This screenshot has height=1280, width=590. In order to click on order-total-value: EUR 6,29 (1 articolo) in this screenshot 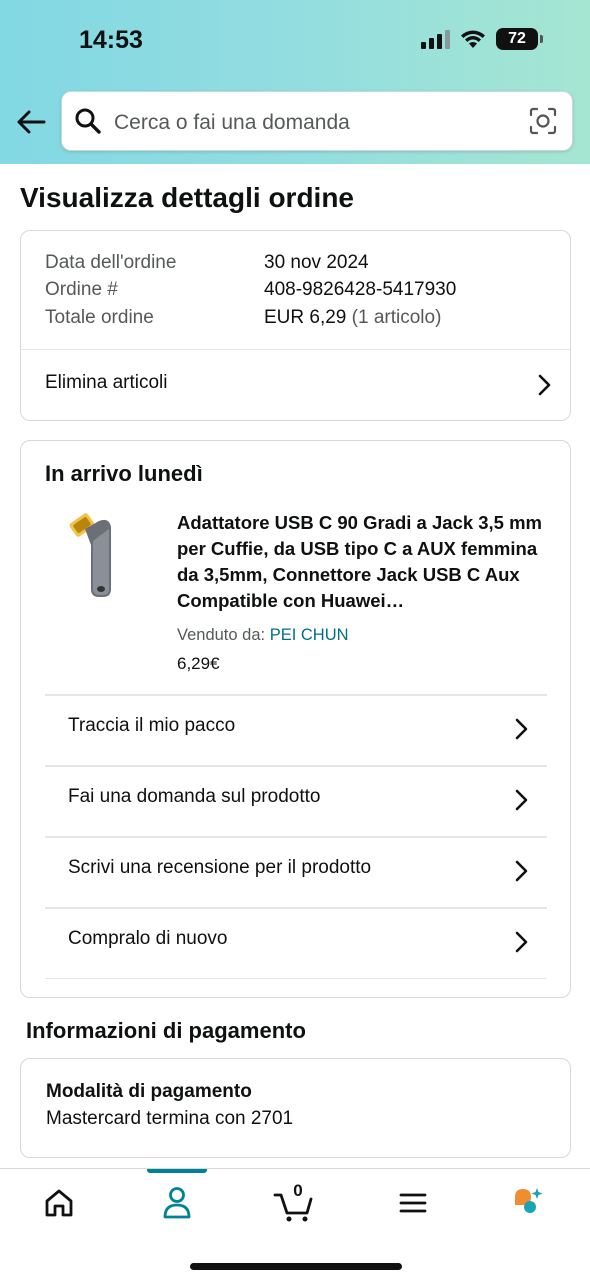, I will do `click(352, 318)`.